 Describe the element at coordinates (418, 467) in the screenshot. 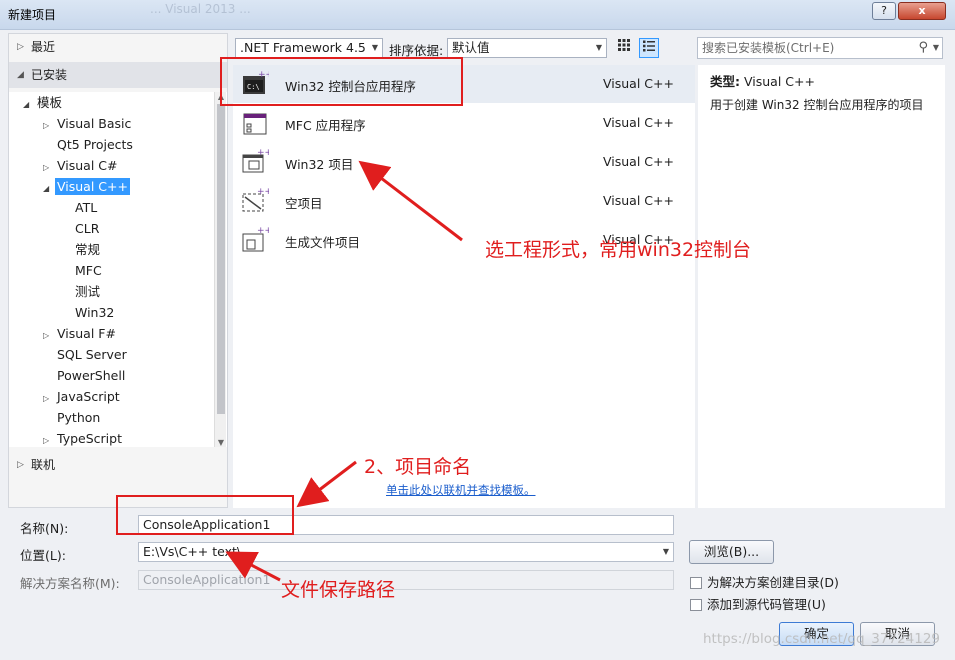

I see `annotation-project-name: 2、项目命名` at that location.